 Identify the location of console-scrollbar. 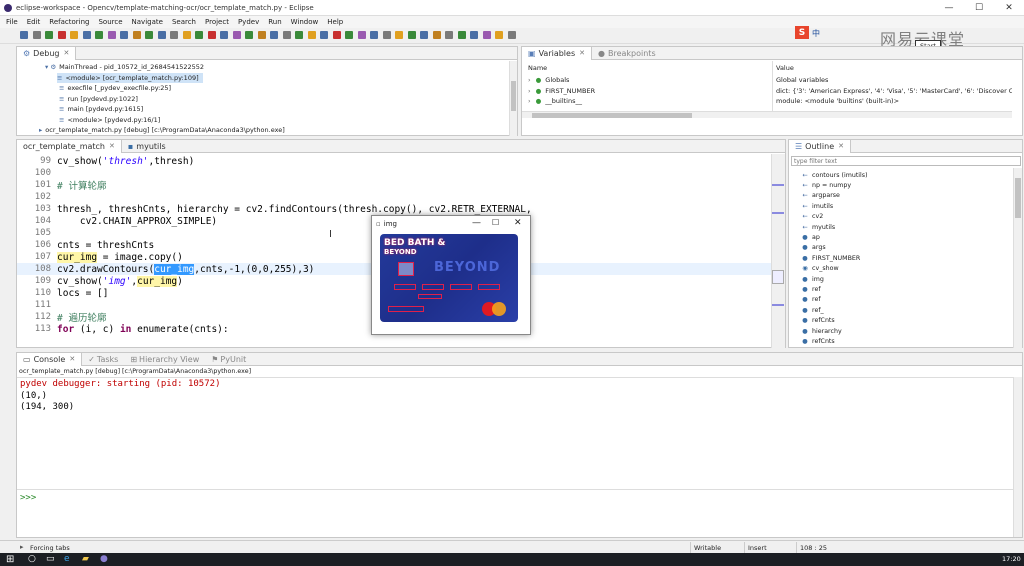
(1017, 457).